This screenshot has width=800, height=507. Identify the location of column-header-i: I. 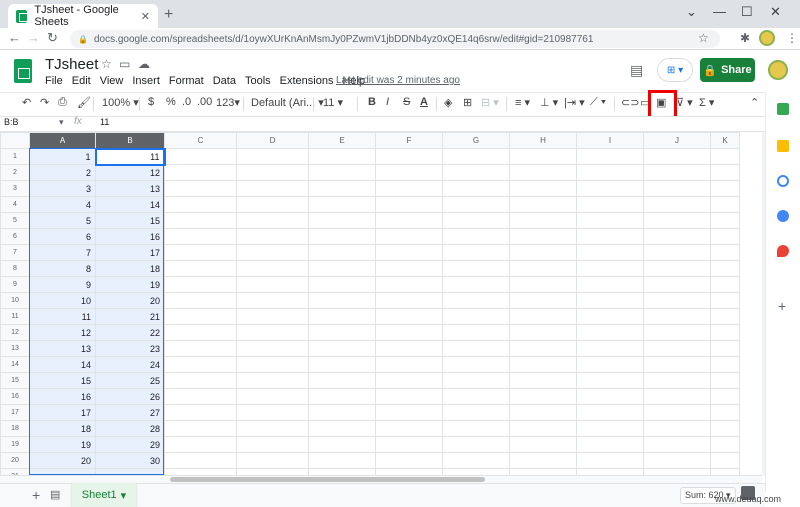
(610, 140).